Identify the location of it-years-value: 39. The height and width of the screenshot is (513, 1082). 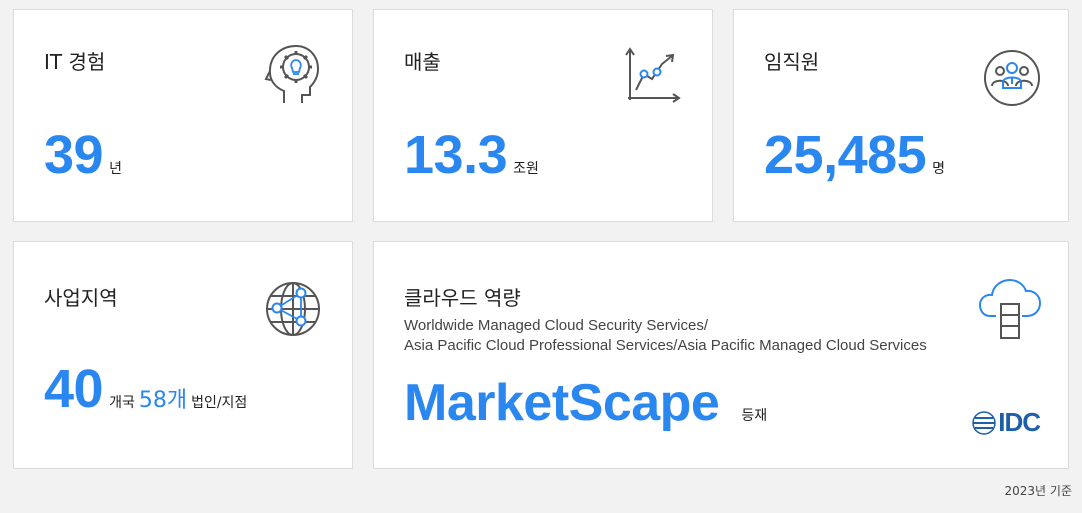
(74, 155).